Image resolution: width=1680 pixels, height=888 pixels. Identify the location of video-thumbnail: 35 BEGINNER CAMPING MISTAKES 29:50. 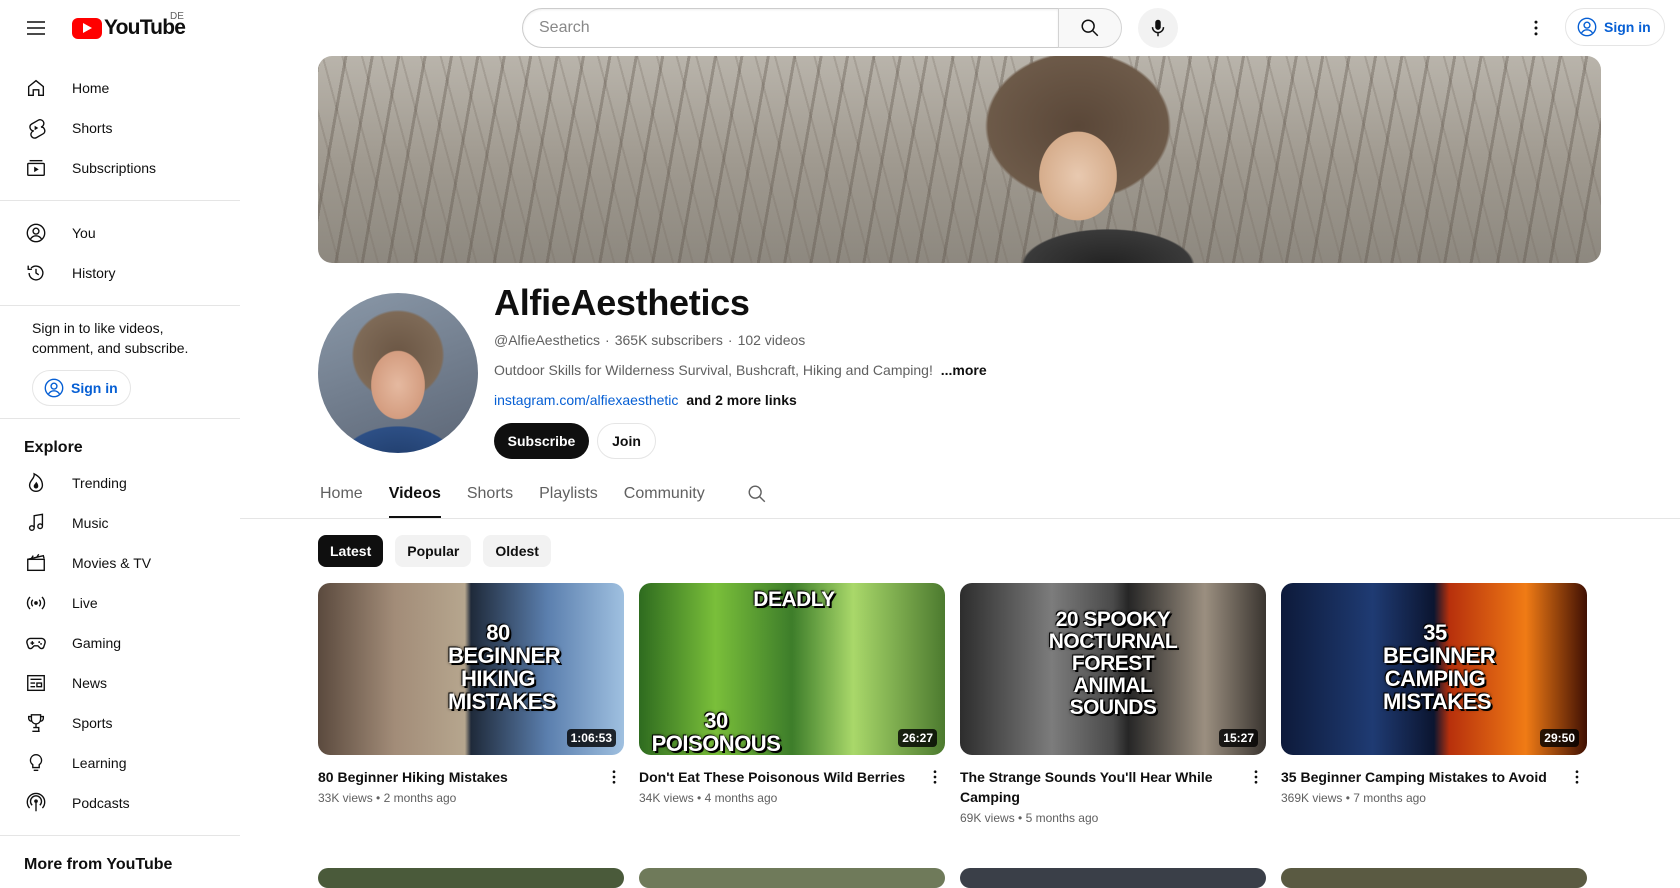
(1434, 669).